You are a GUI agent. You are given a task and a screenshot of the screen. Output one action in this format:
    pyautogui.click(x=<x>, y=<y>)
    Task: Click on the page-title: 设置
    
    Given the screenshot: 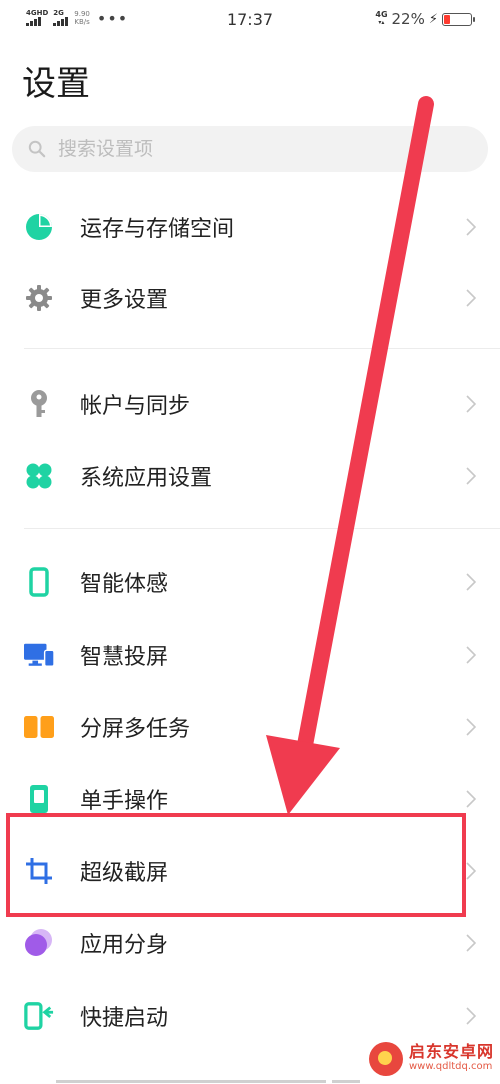 What is the action you would take?
    pyautogui.click(x=56, y=84)
    